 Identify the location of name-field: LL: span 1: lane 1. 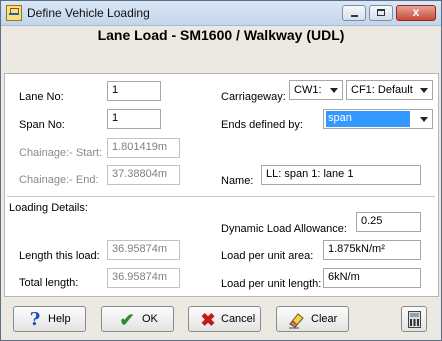
(341, 175).